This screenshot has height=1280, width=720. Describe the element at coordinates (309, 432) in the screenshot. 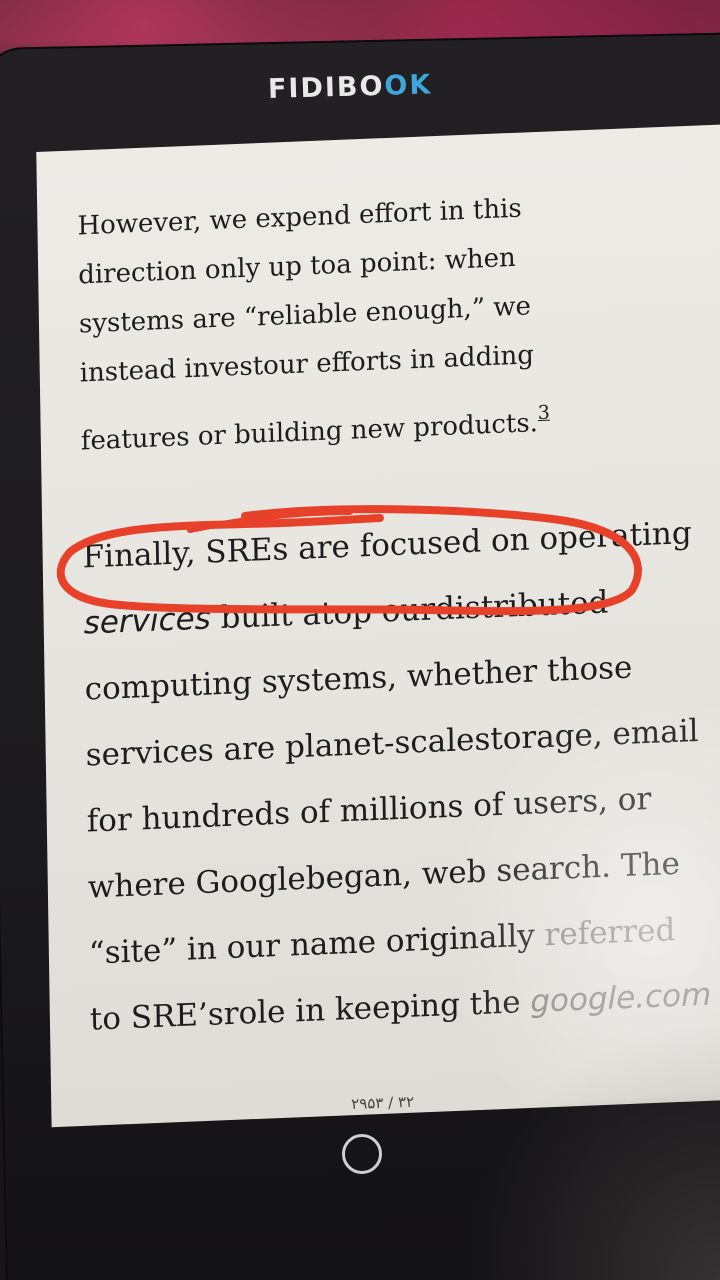

I see `text-line-content: features or building new products.` at that location.